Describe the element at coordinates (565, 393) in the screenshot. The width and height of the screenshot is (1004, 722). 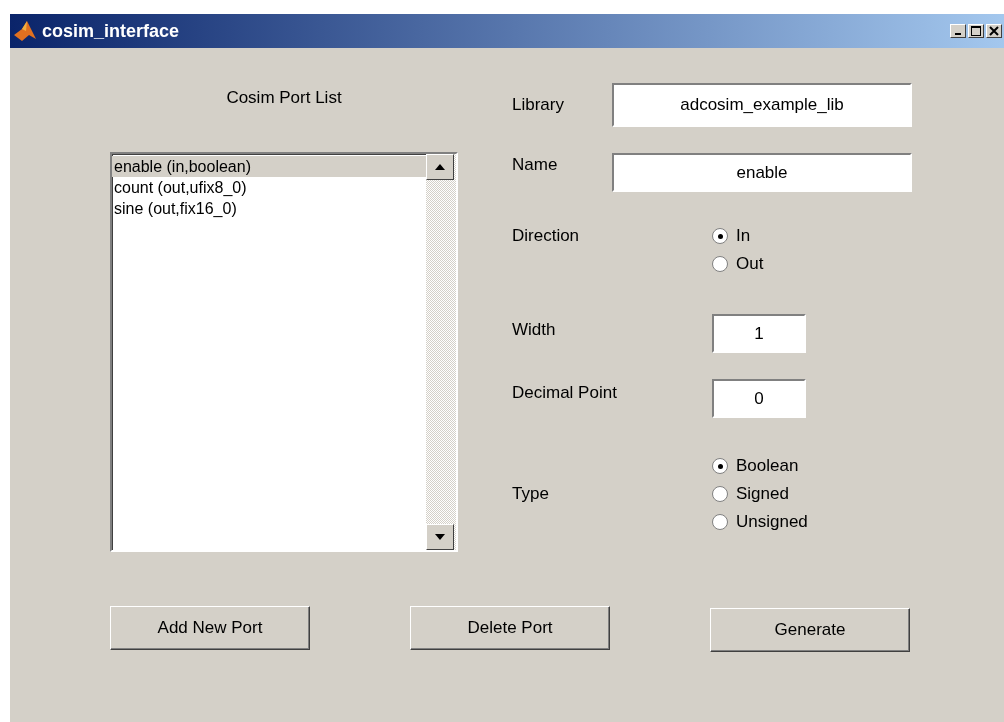
I see `field-label: Decimal Point` at that location.